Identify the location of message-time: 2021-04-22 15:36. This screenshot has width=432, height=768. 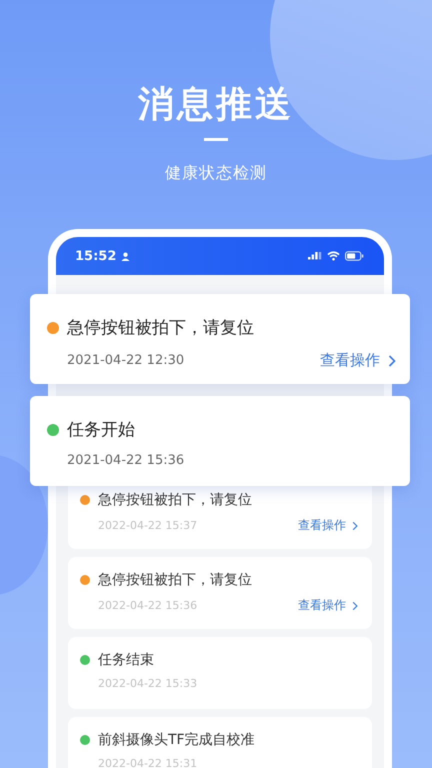
(125, 460).